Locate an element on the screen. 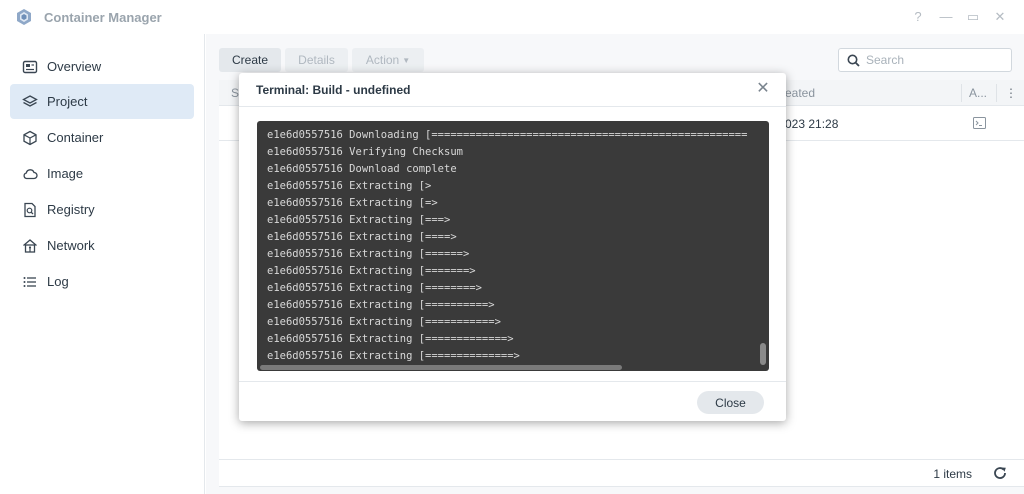 The image size is (1024, 494). terminal-line: e1e6d0557516 Extracting [====> is located at coordinates (362, 237).